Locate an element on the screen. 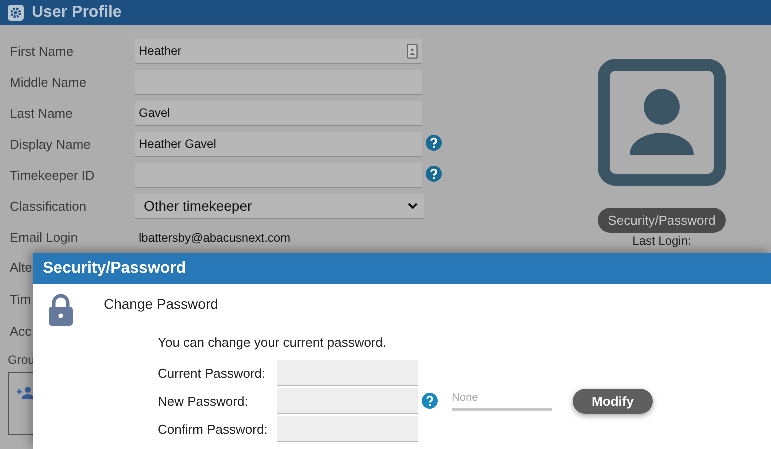 The image size is (771, 449). input-field: Heather Gavel is located at coordinates (278, 144).